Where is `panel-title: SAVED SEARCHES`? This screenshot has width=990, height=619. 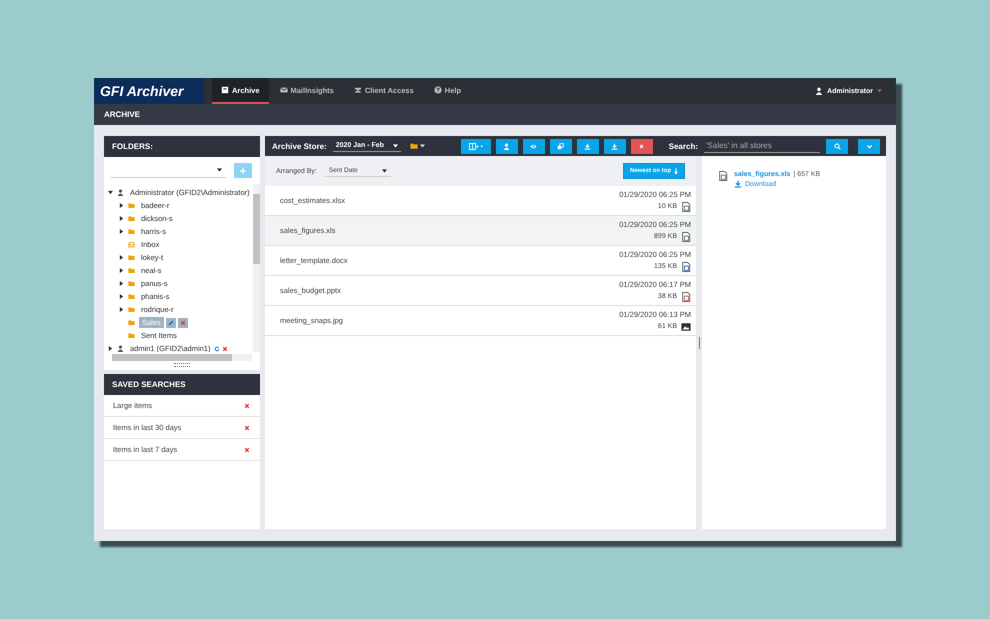
panel-title: SAVED SEARCHES is located at coordinates (149, 384).